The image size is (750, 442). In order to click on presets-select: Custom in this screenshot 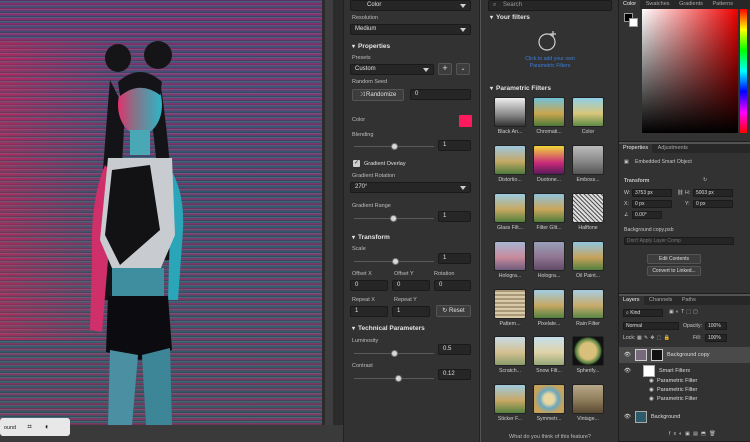, I will do `click(392, 69)`.